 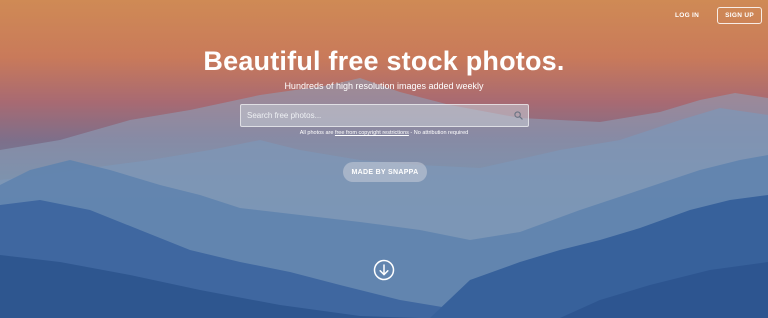 I want to click on hero-headline: Beautiful free stock photos., so click(x=384, y=61).